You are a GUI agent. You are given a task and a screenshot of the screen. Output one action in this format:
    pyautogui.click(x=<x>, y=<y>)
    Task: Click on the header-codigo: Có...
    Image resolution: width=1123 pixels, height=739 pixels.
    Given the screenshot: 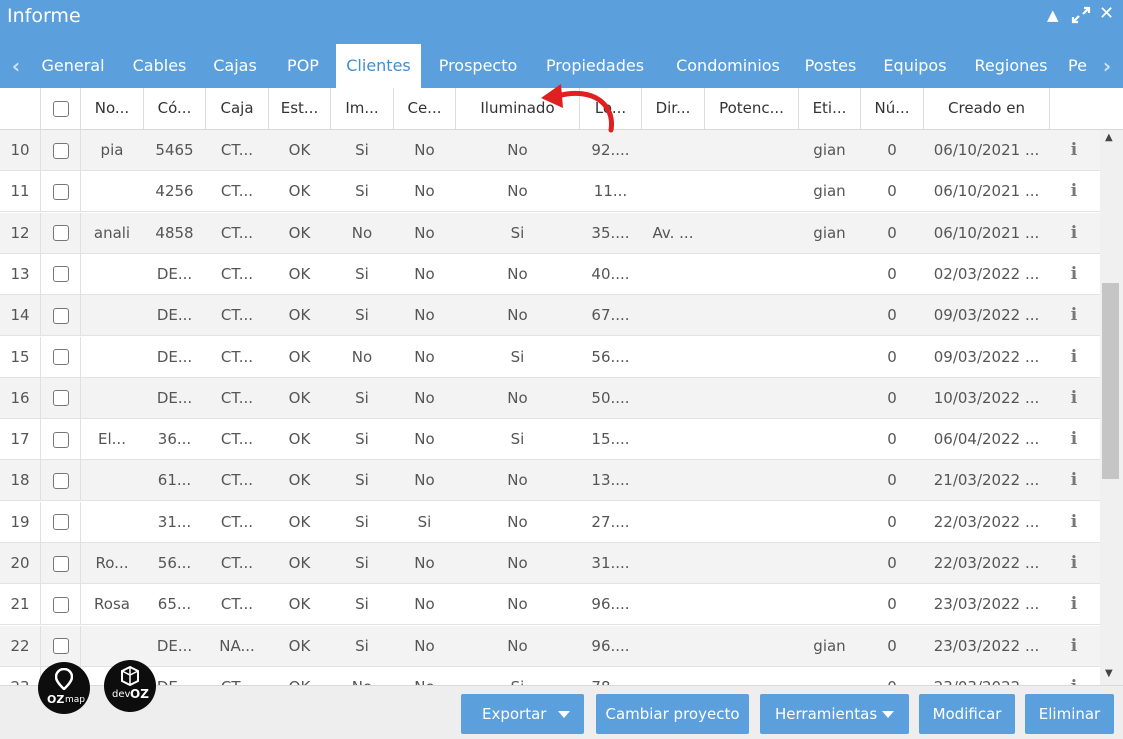 What is the action you would take?
    pyautogui.click(x=175, y=108)
    